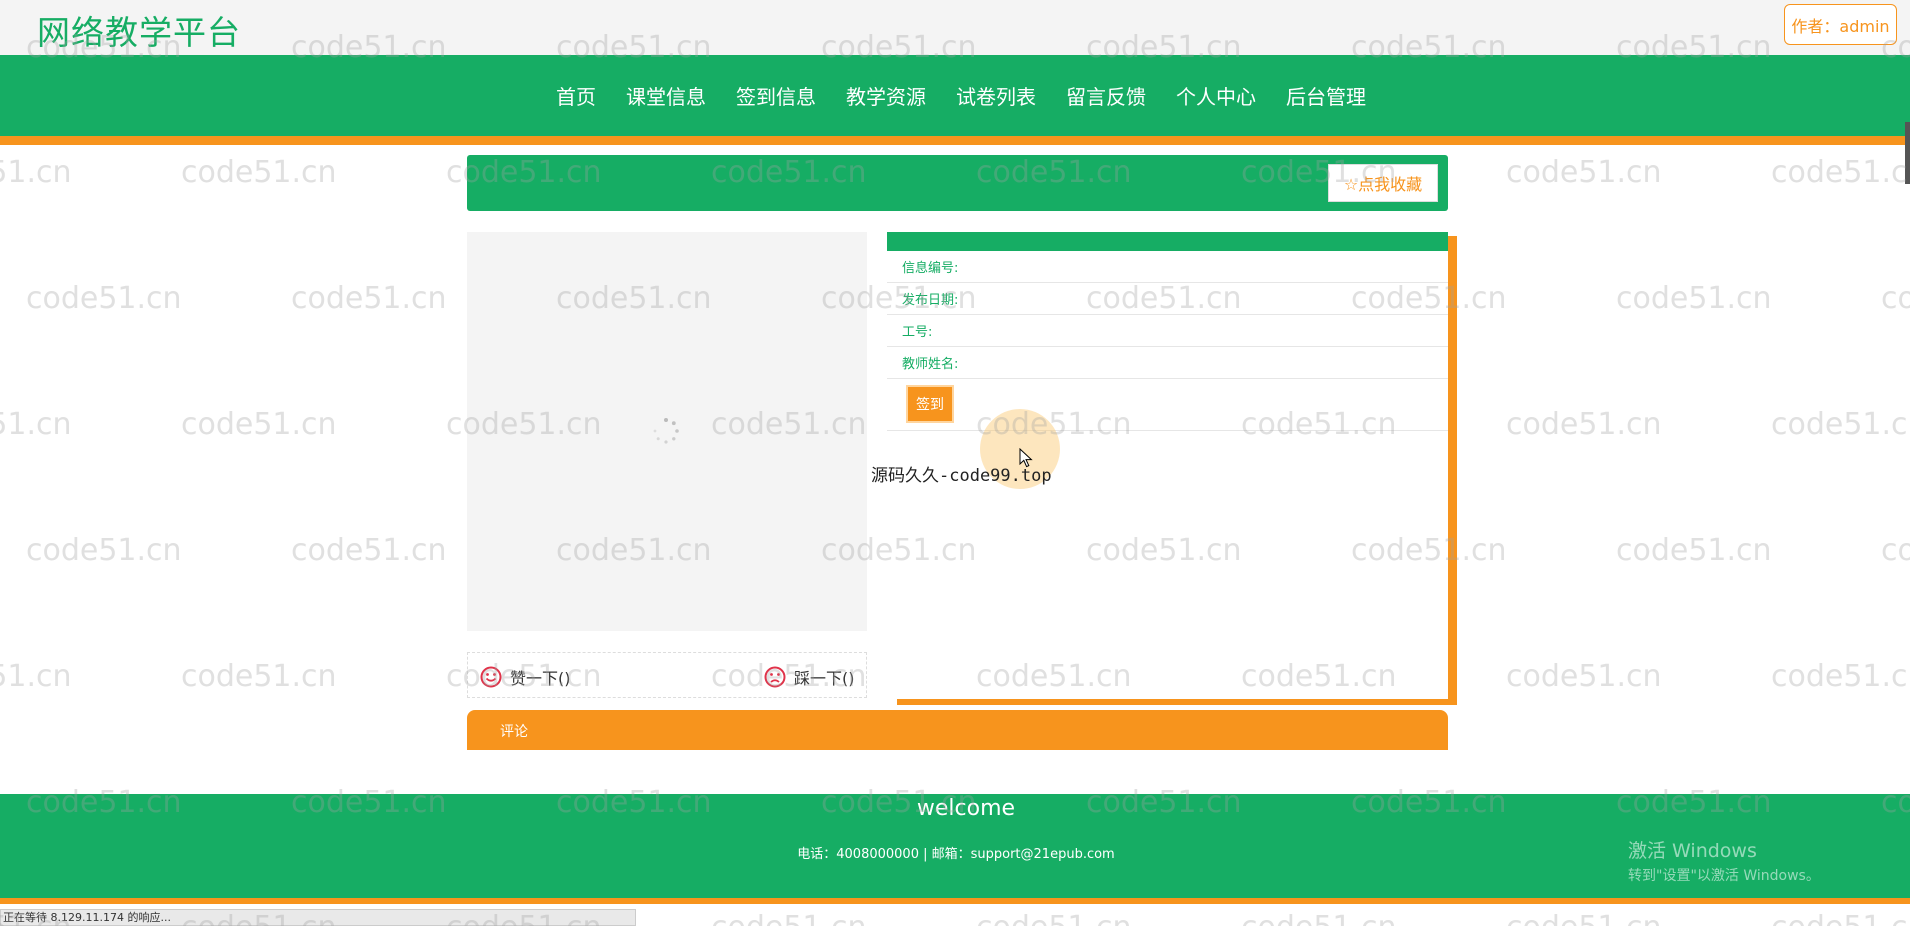 The width and height of the screenshot is (1910, 926). Describe the element at coordinates (886, 95) in the screenshot. I see `nav-item-resources: 教学资源` at that location.